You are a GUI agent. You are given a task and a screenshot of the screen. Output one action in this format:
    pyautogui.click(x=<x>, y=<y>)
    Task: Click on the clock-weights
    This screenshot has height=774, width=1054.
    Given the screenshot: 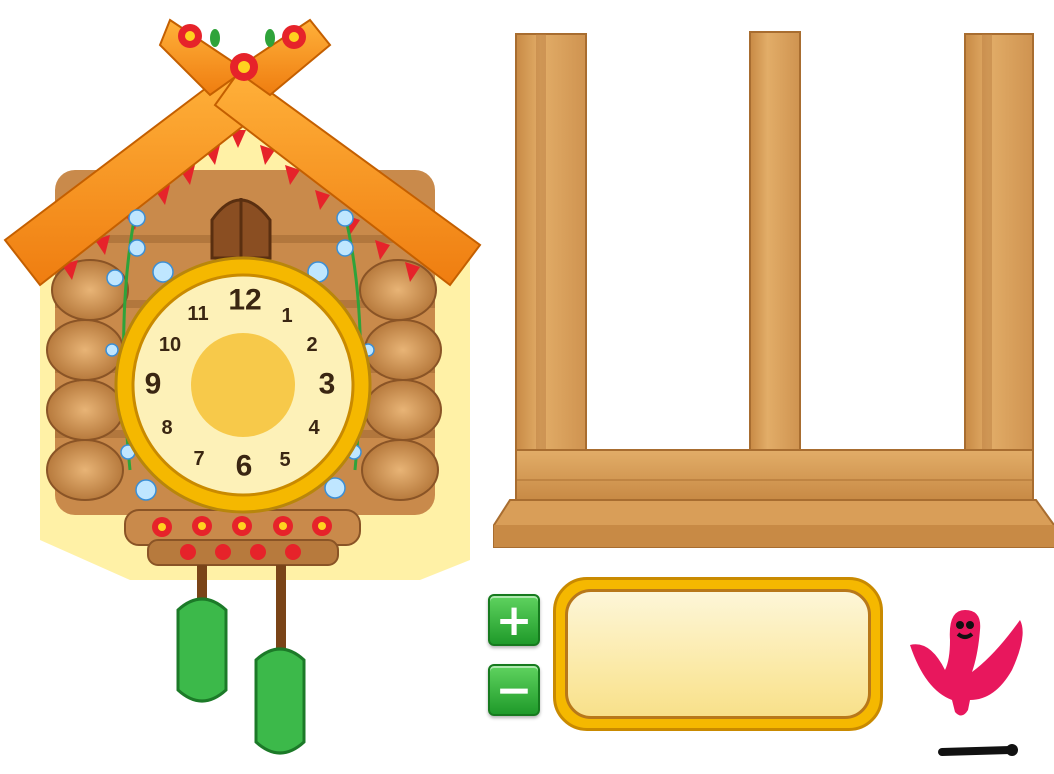 What is the action you would take?
    pyautogui.click(x=241, y=660)
    